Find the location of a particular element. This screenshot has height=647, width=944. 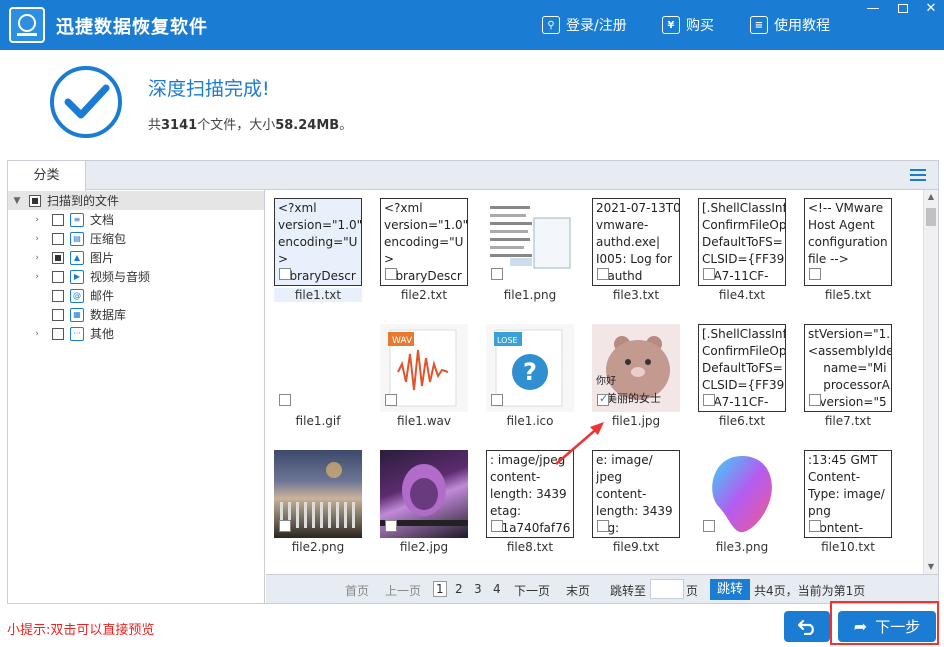

pager-first: 首页 is located at coordinates (357, 590).